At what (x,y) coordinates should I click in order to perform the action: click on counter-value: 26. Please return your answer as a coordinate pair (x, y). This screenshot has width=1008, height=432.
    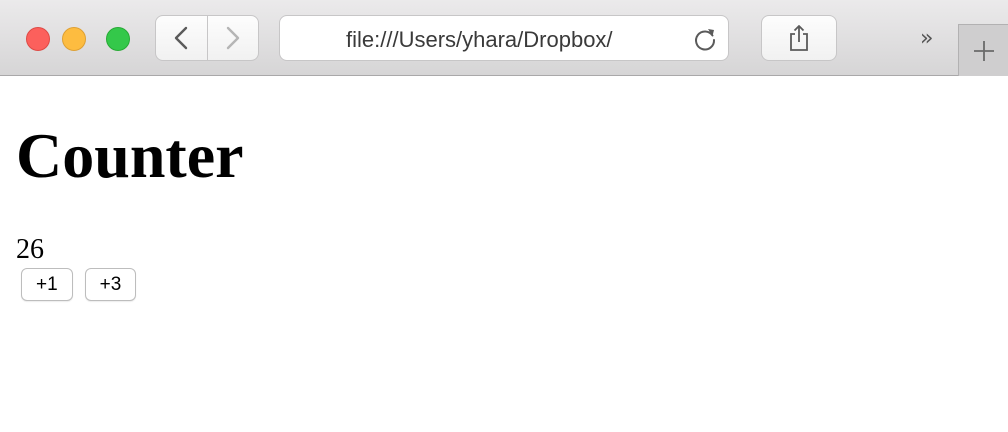
    Looking at the image, I should click on (30, 249).